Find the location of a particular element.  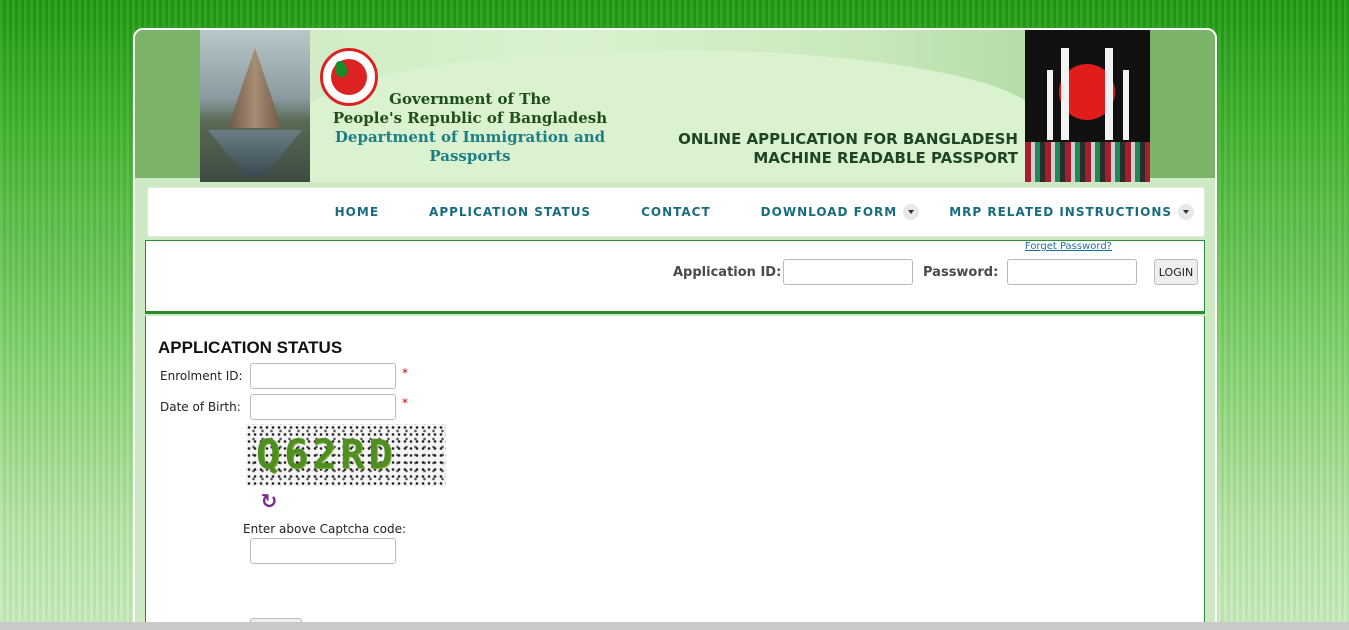

refresh-icon: ↻ is located at coordinates (269, 501).